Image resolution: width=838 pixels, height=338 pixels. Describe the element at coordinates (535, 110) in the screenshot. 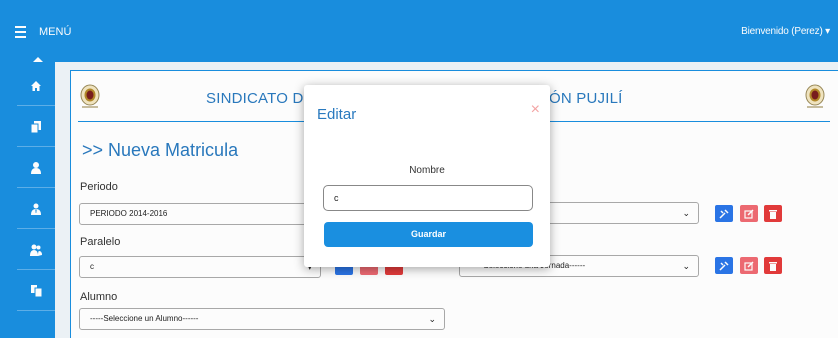

I see `close-icon: ×` at that location.